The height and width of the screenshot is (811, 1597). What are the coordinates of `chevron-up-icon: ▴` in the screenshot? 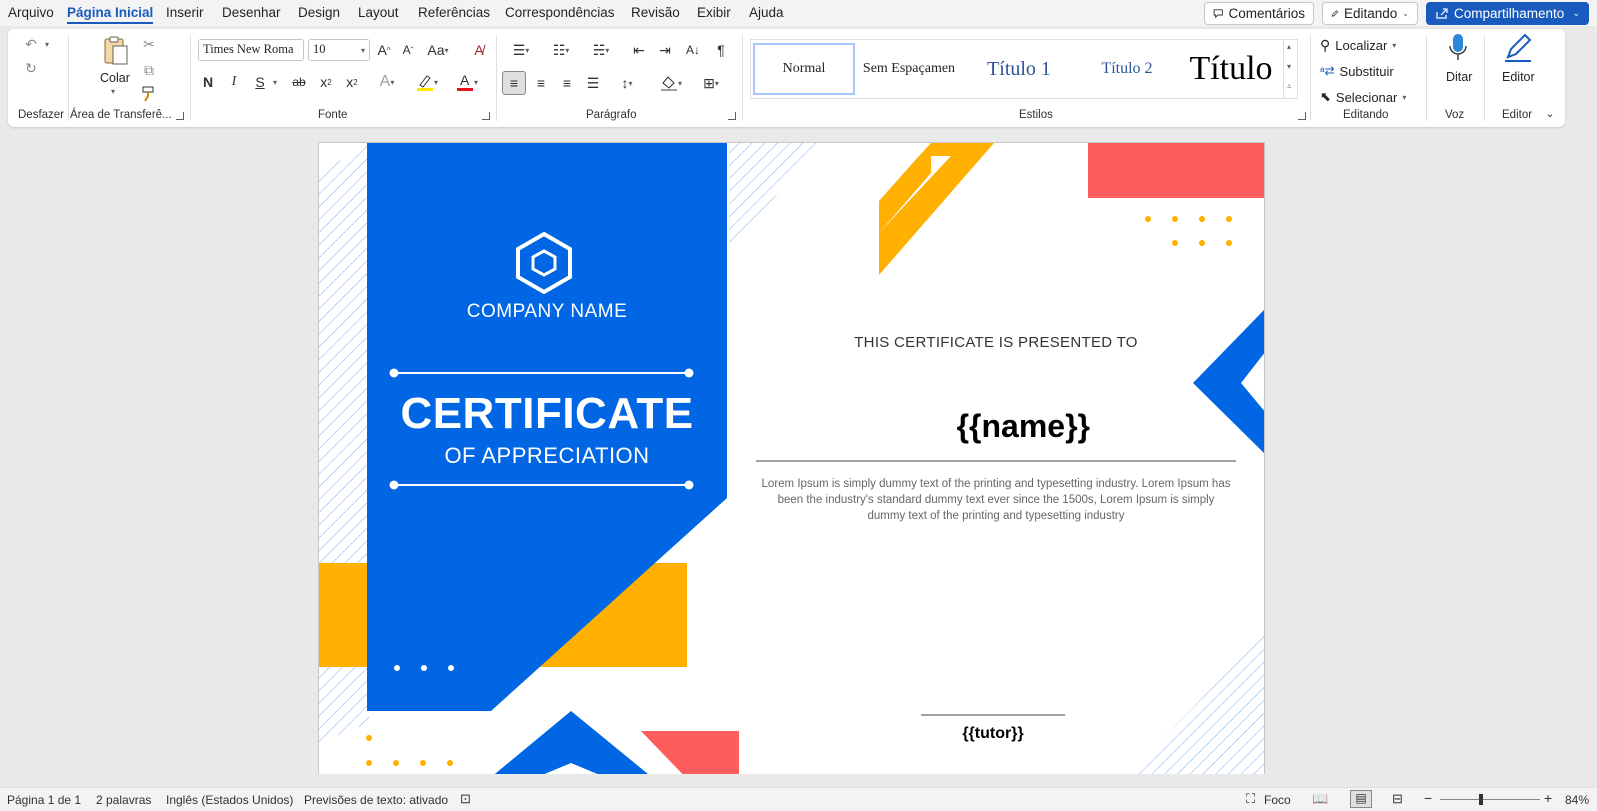 It's located at (1289, 46).